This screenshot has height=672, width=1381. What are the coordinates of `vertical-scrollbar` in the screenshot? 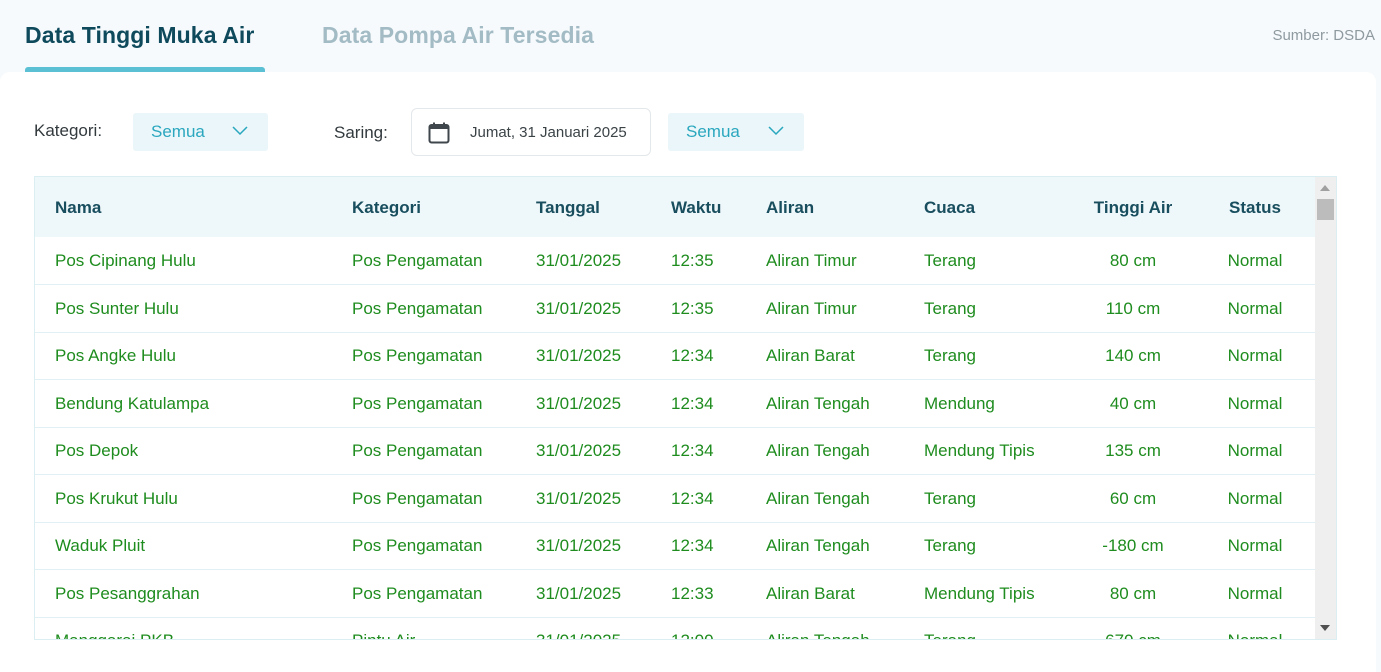 It's located at (1325, 408).